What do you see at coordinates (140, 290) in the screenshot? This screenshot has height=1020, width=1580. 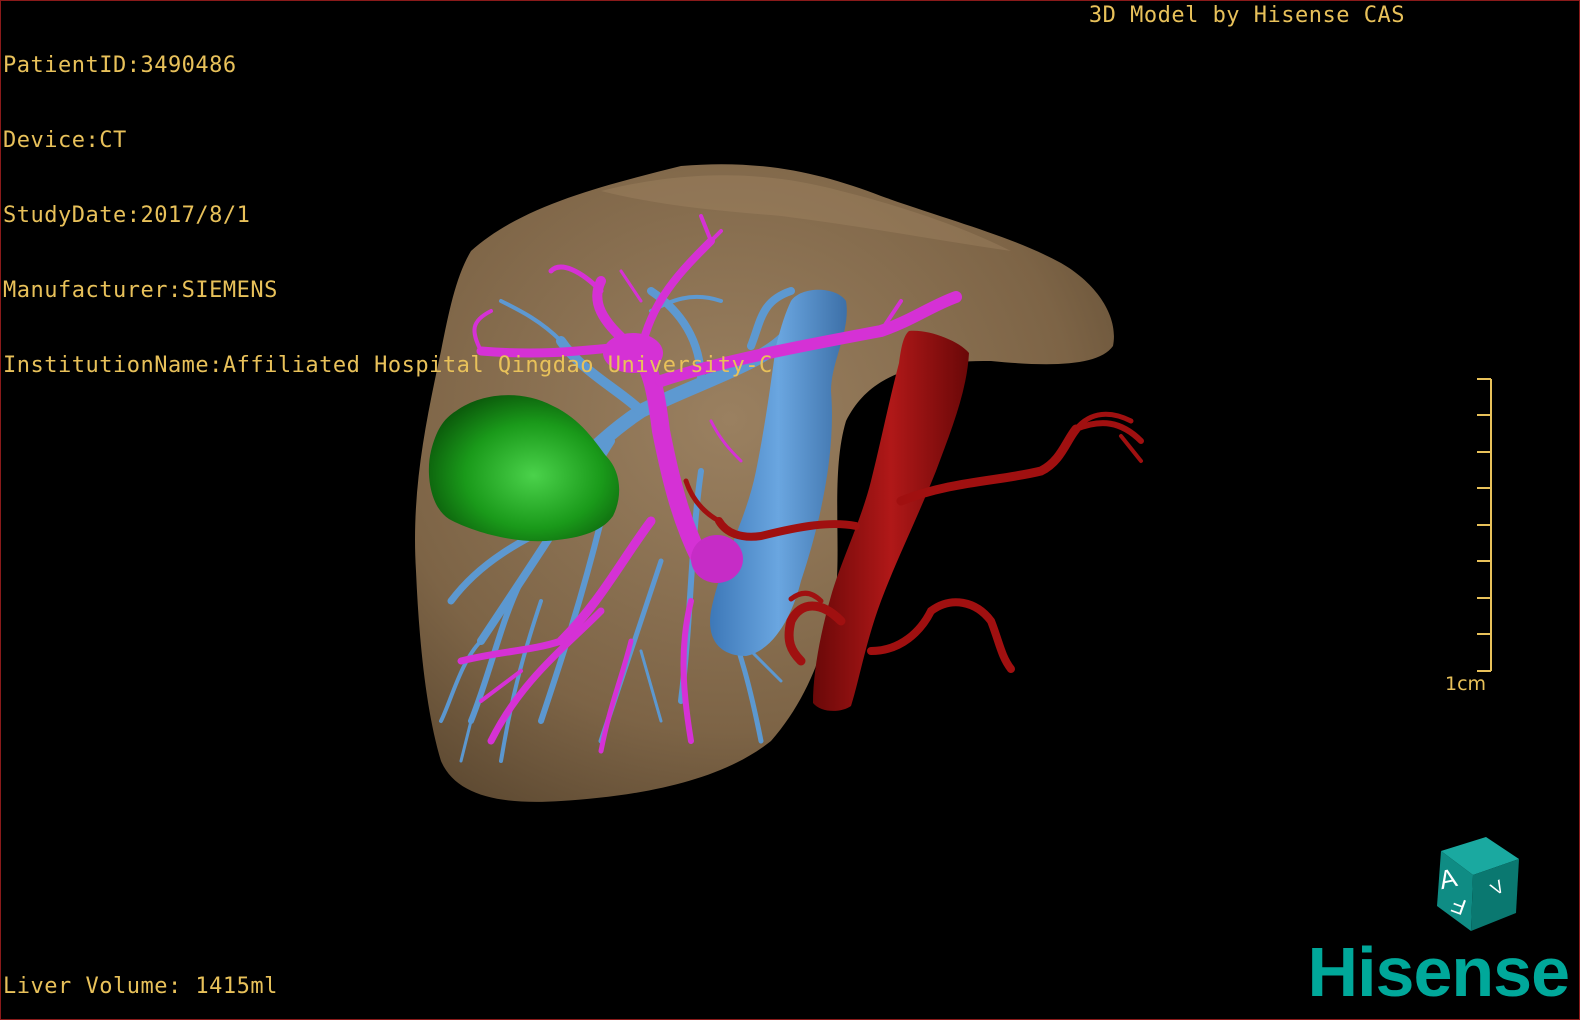 I see `manufacturer-label: Manufacturer:SIEMENS` at bounding box center [140, 290].